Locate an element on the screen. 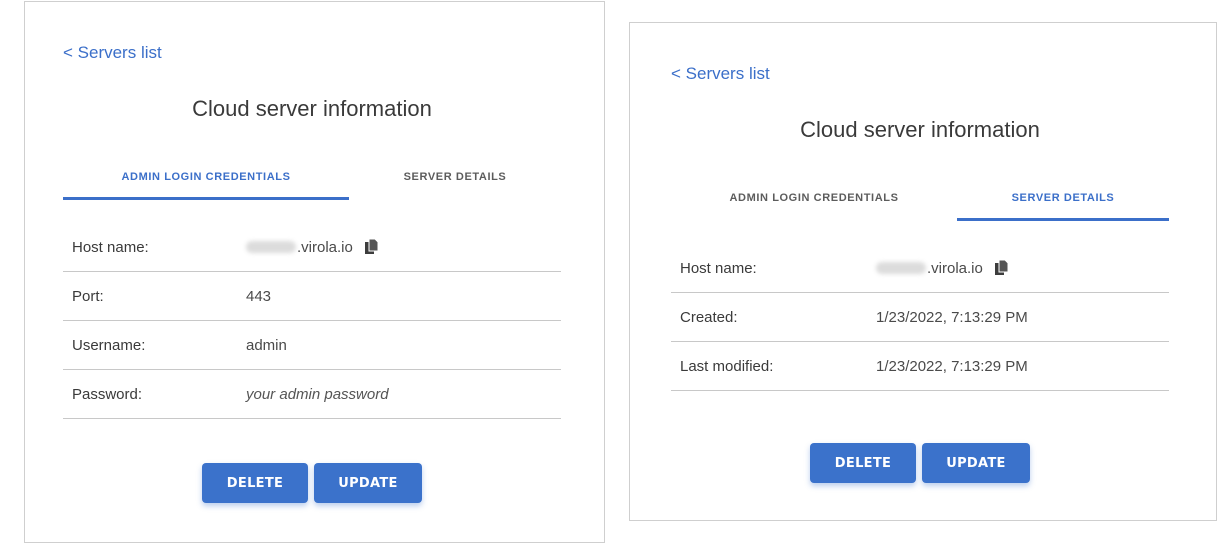 Image resolution: width=1230 pixels, height=544 pixels. row-password: Password: your admin password is located at coordinates (312, 394).